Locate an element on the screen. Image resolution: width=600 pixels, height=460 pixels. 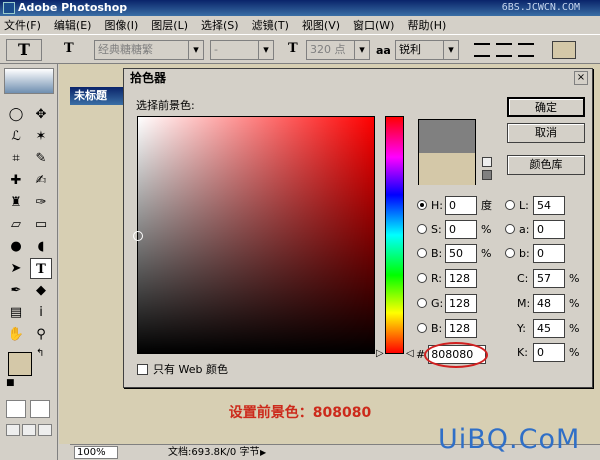
caption-text: 设置前景色：808080 is located at coordinates (300, 413).